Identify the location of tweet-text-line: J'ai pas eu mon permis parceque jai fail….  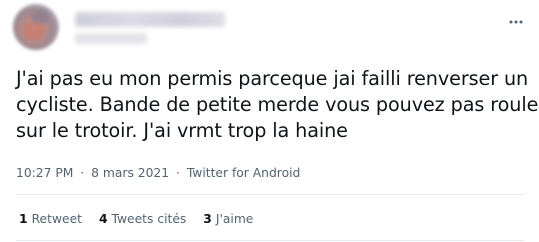
(272, 78).